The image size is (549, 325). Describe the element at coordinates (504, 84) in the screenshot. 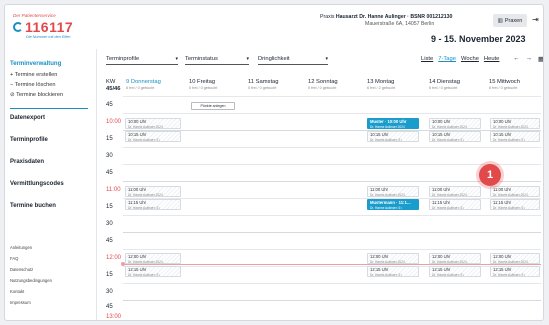

I see `day-header: 15 Mittwoch 6 frei / 0 gebucht` at that location.